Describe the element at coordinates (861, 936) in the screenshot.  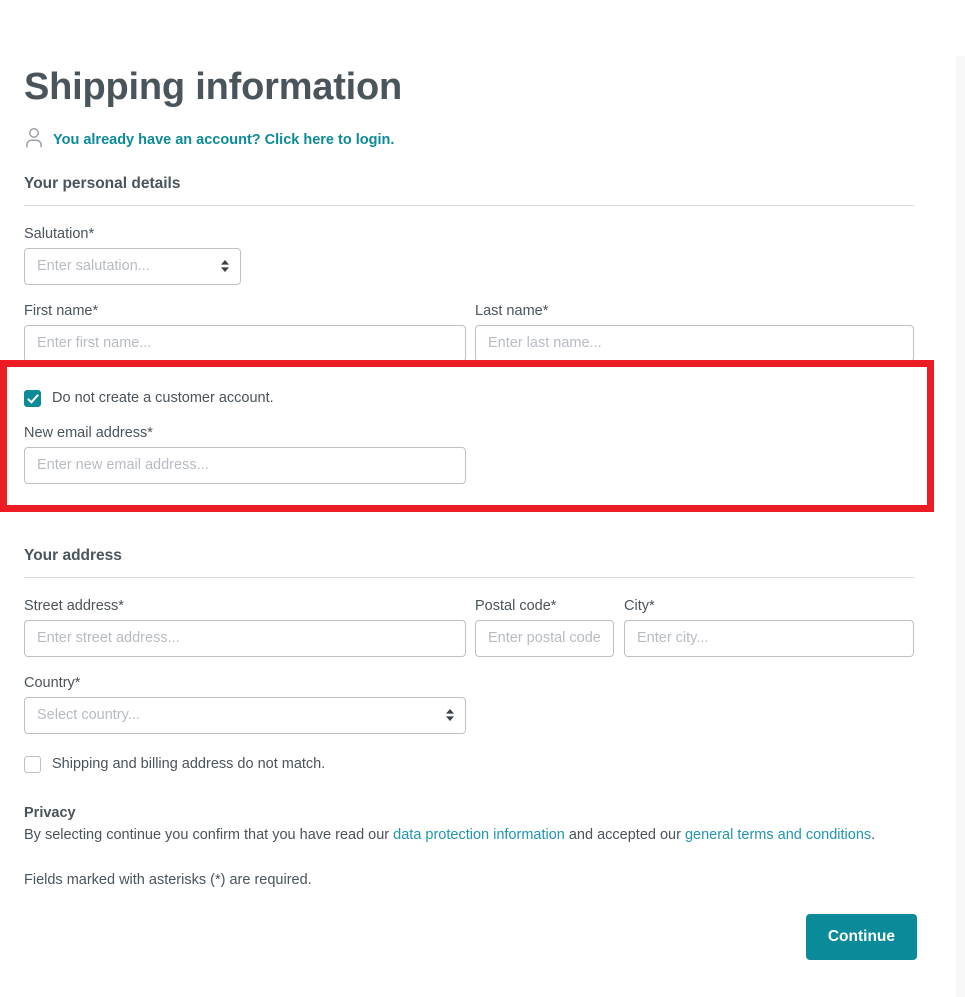
I see `continue-button: Continue` at that location.